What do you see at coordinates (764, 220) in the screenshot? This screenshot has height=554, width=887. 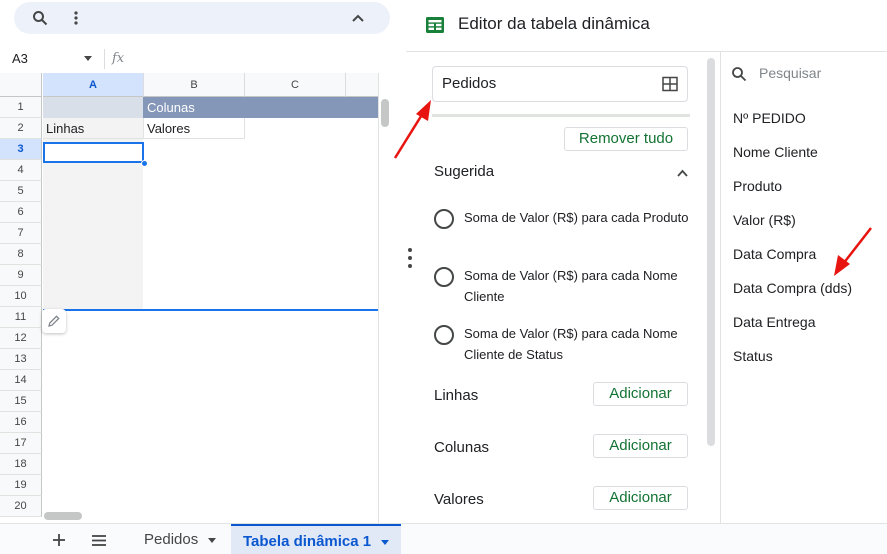 I see `field-item: Valor (R$)` at bounding box center [764, 220].